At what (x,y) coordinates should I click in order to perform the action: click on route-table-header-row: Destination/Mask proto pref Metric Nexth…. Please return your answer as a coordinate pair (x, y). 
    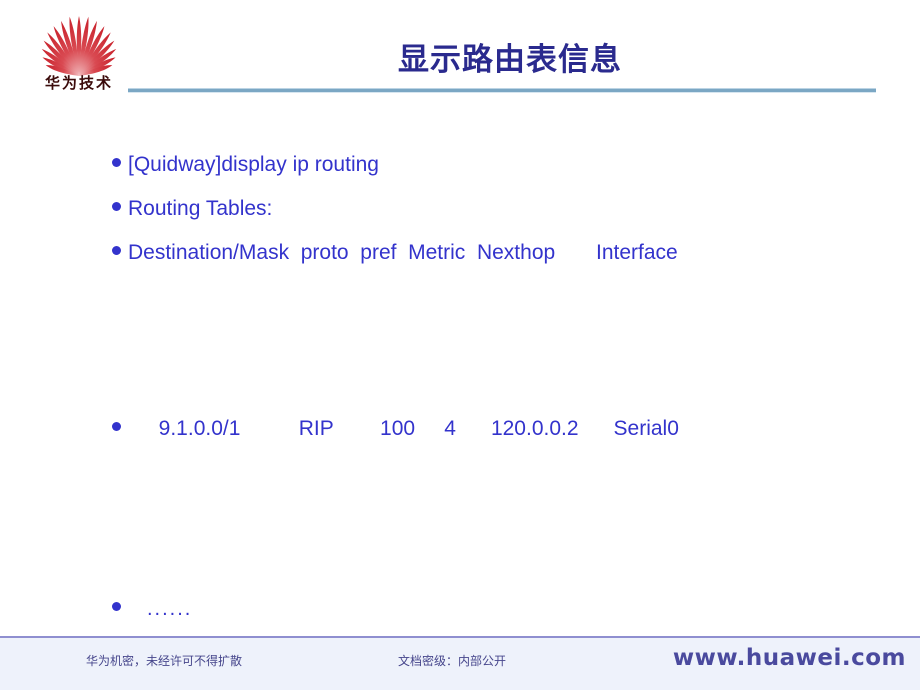
    Looking at the image, I should click on (403, 252).